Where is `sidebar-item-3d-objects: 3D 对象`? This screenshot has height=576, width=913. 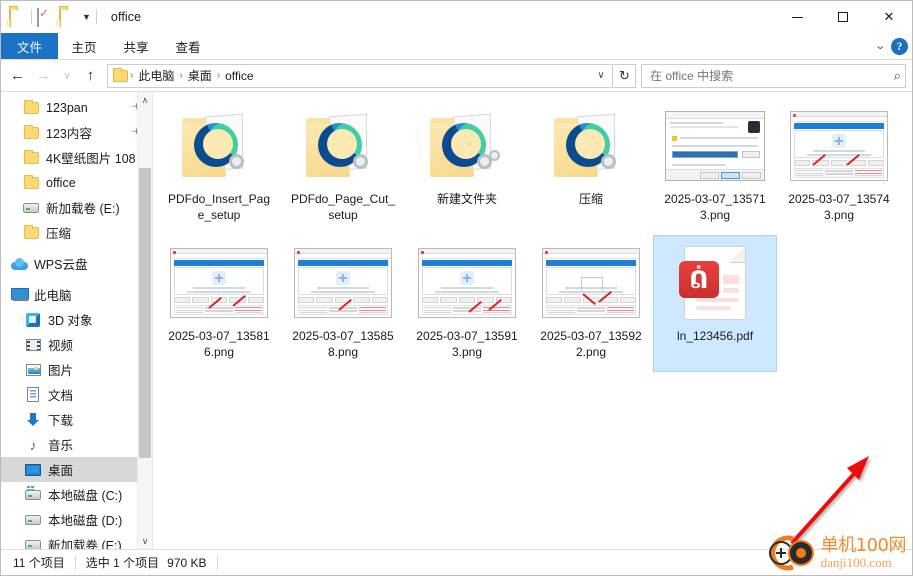
sidebar-item-3d-objects: 3D 对象 is located at coordinates (76, 319).